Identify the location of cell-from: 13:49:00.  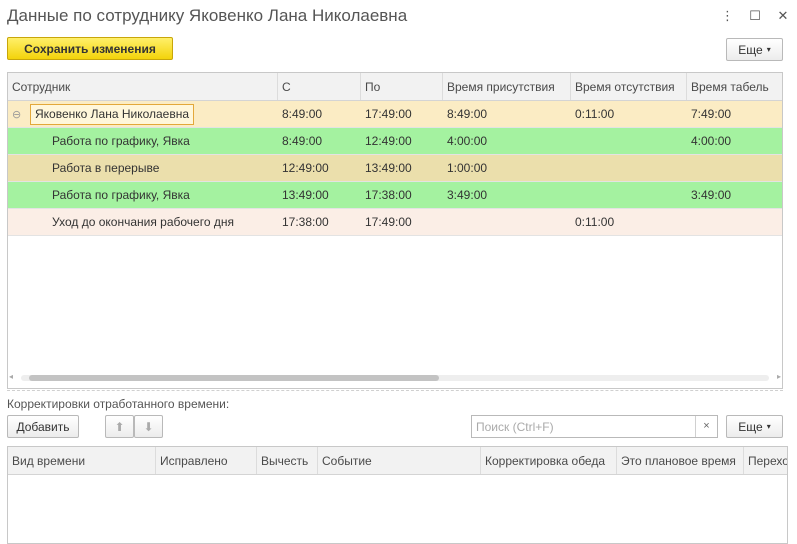
(305, 195).